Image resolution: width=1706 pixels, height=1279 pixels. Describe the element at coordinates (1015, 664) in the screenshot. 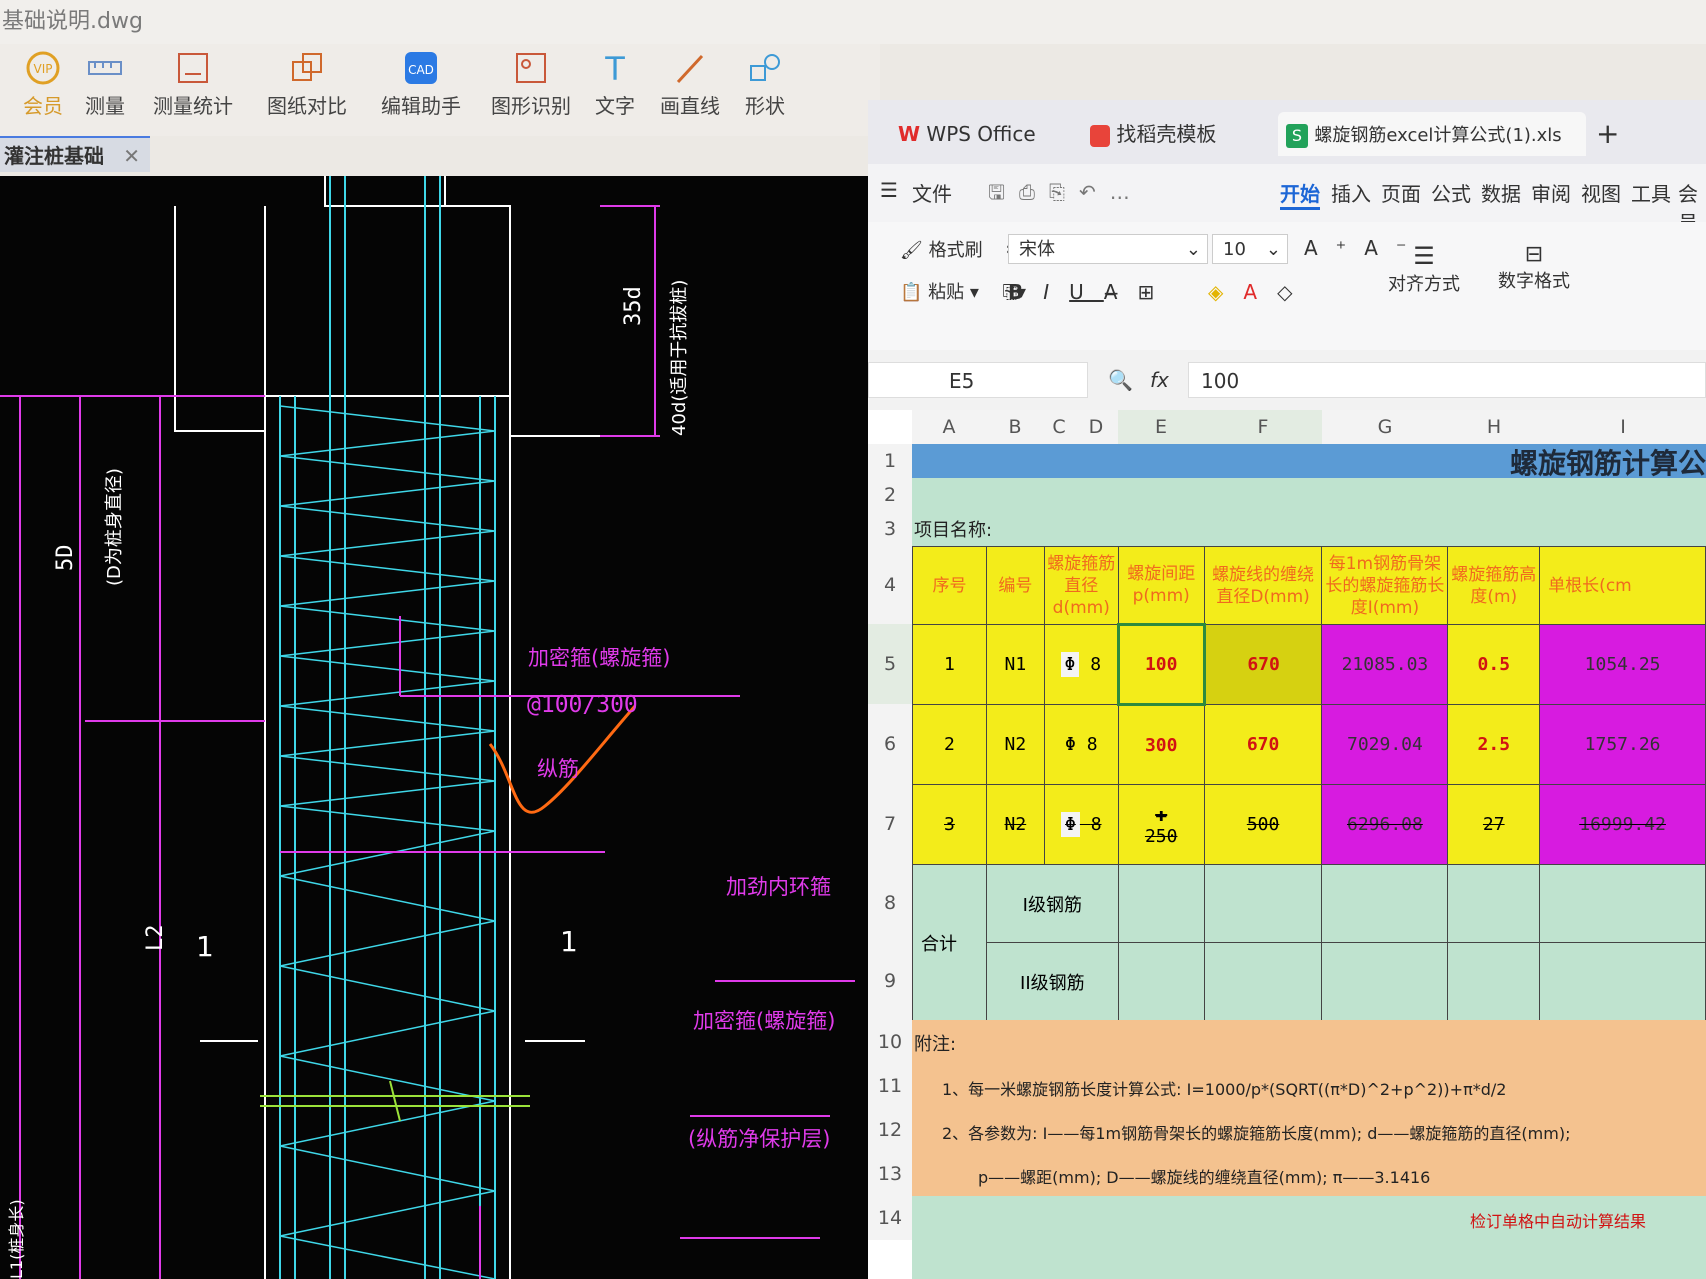

I see `cell: N1` at that location.